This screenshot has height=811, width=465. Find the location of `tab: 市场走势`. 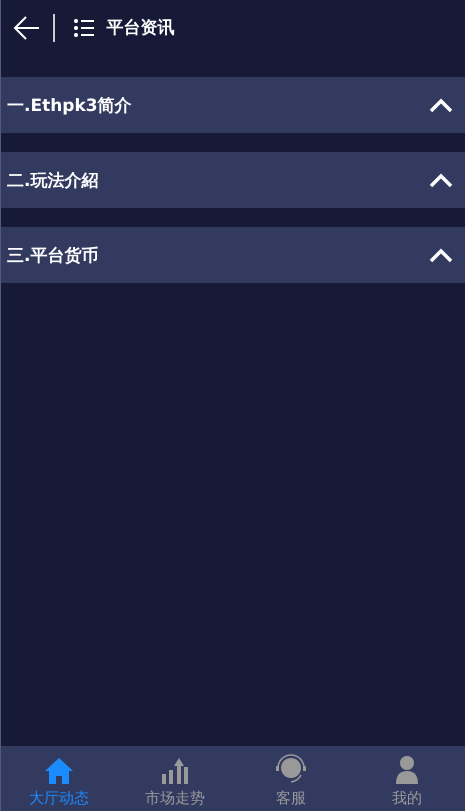

tab: 市场走势 is located at coordinates (175, 778).